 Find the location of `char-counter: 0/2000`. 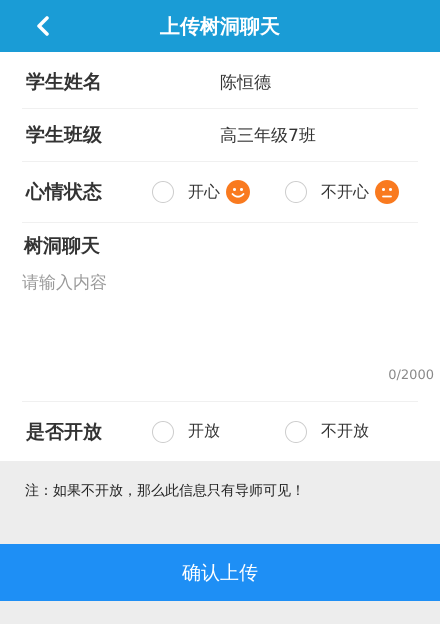

char-counter: 0/2000 is located at coordinates (411, 375).